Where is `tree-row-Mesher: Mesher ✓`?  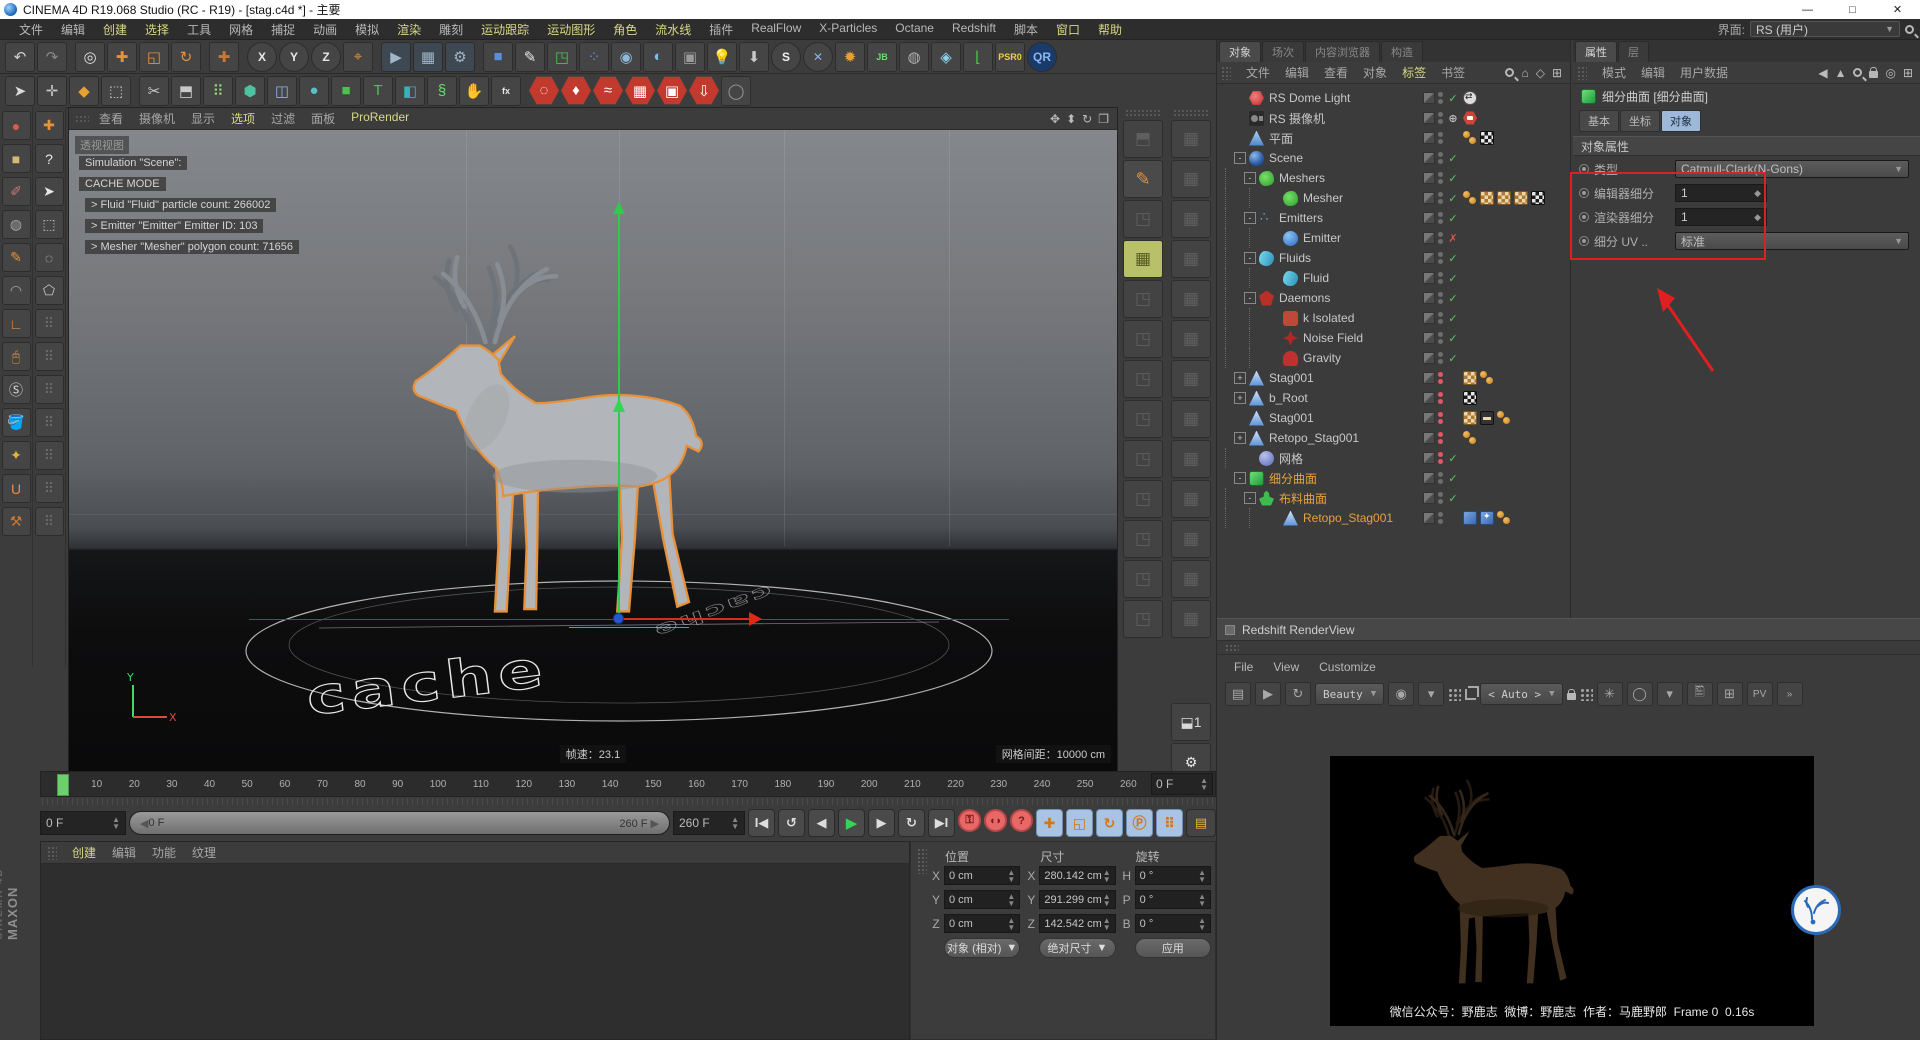 tree-row-Mesher: Mesher ✓ is located at coordinates (1393, 198).